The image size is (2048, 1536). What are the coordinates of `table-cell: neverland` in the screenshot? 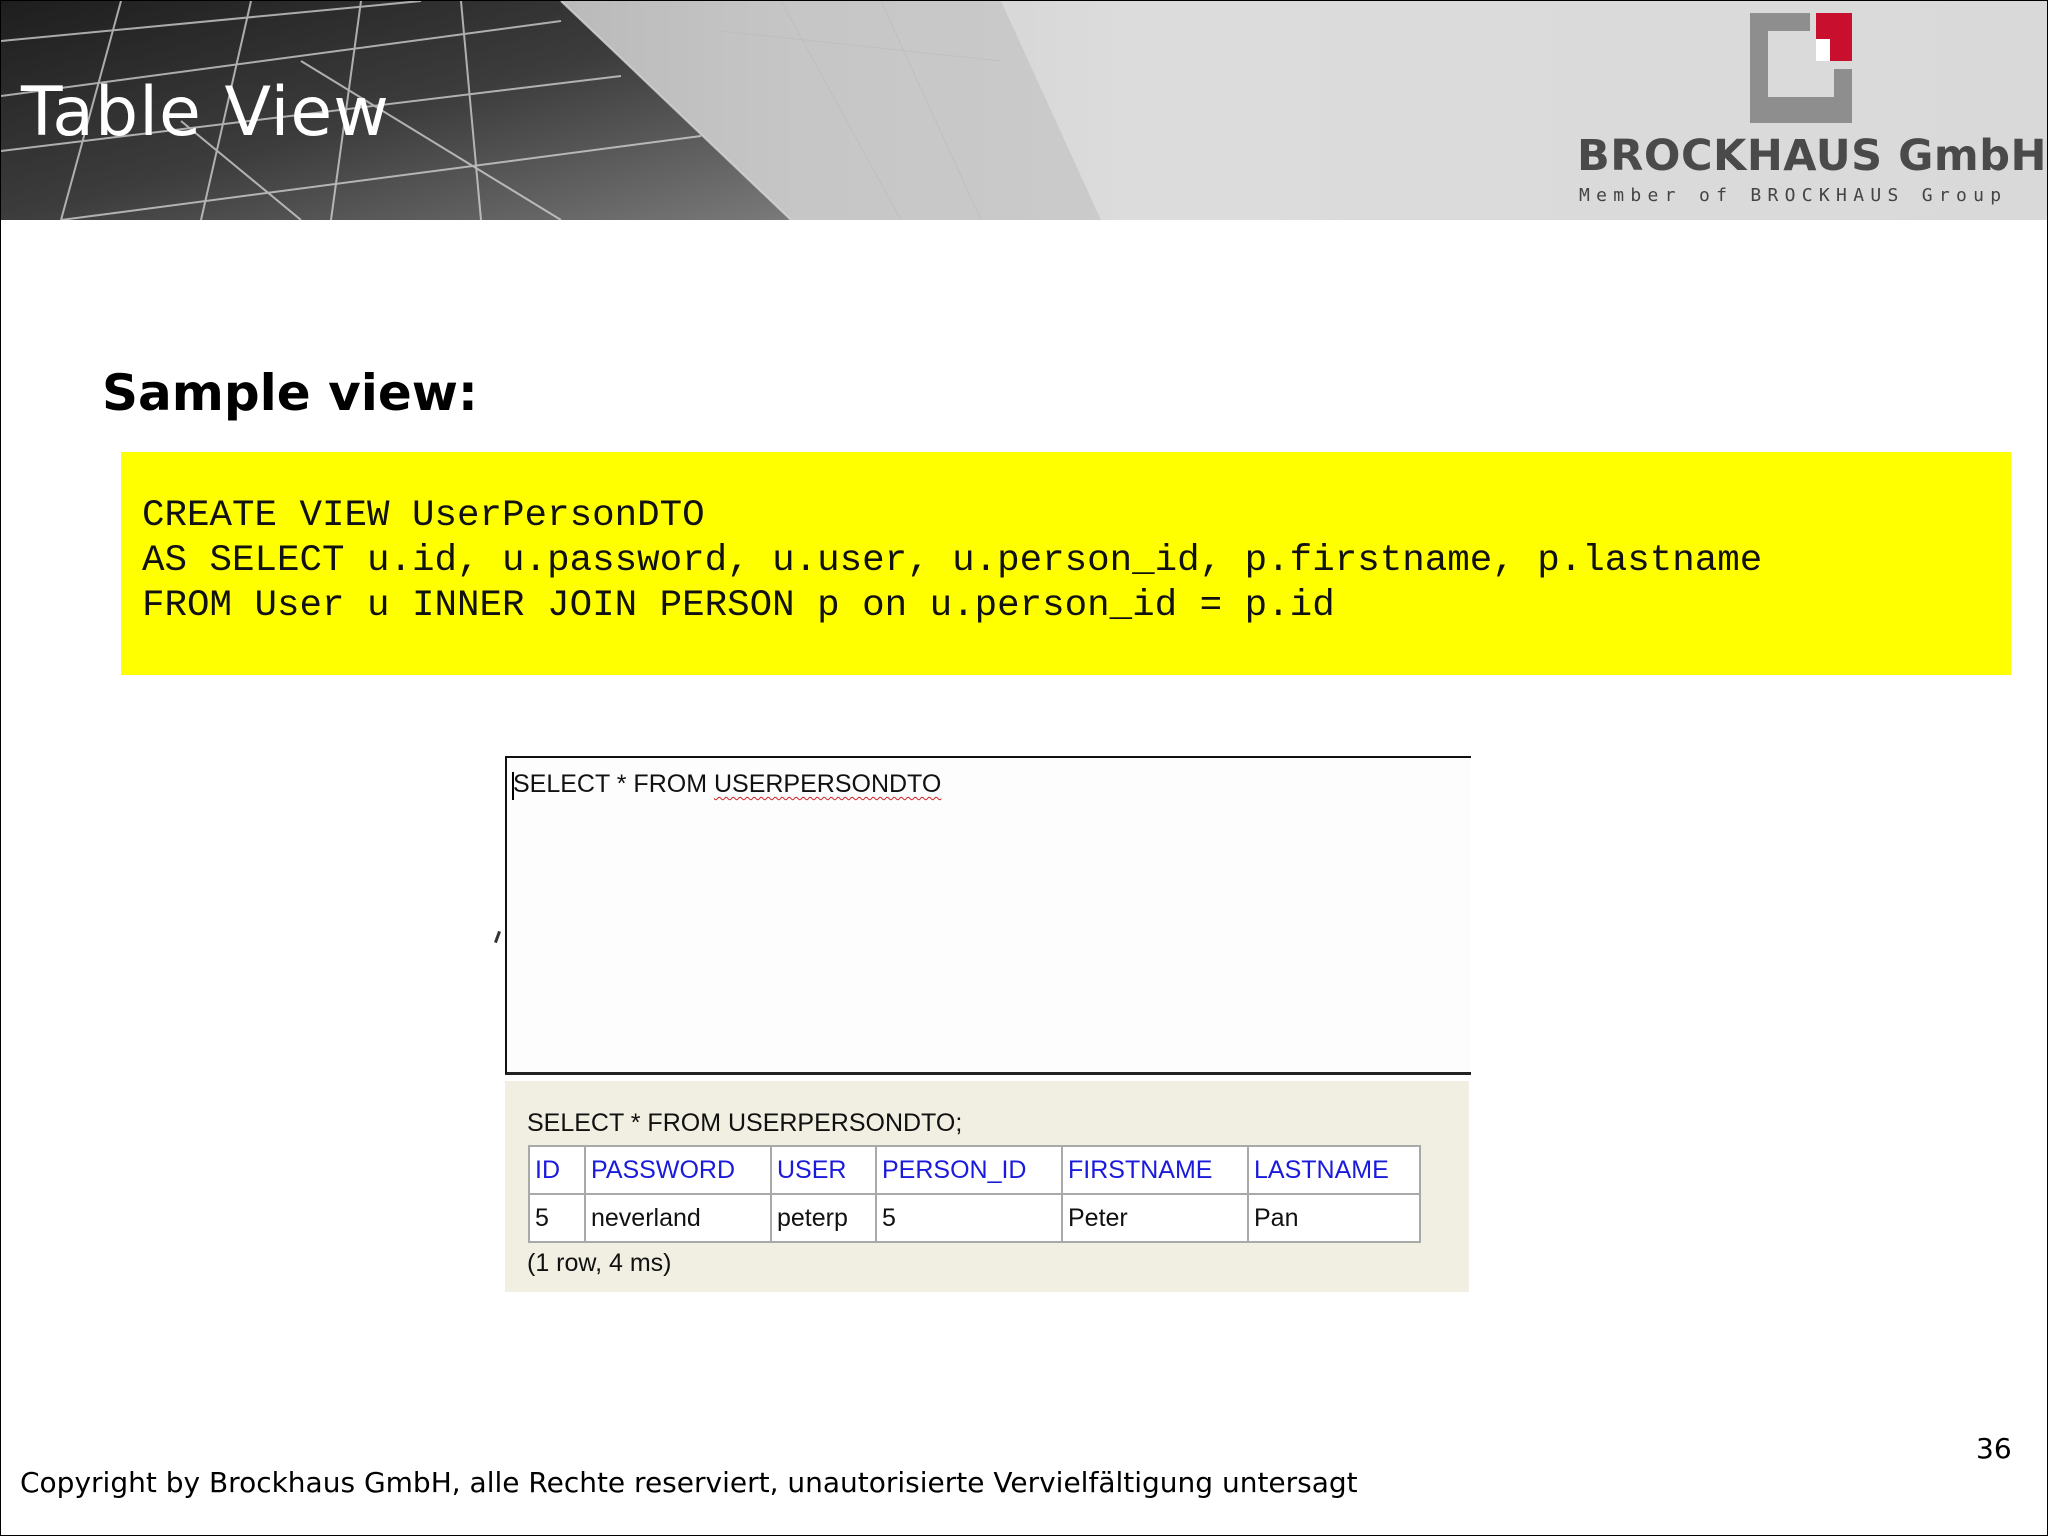 It's located at (678, 1218).